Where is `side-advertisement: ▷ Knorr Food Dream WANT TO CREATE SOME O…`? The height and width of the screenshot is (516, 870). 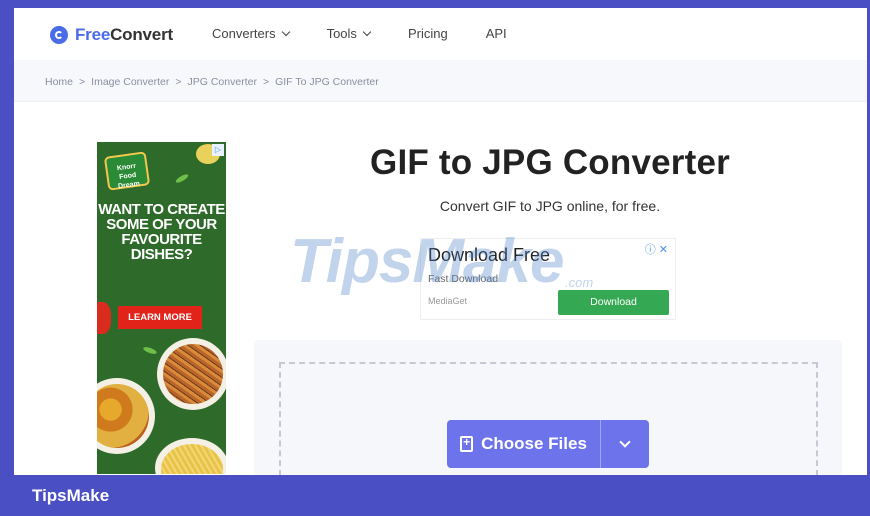 side-advertisement: ▷ Knorr Food Dream WANT TO CREATE SOME O… is located at coordinates (161, 308).